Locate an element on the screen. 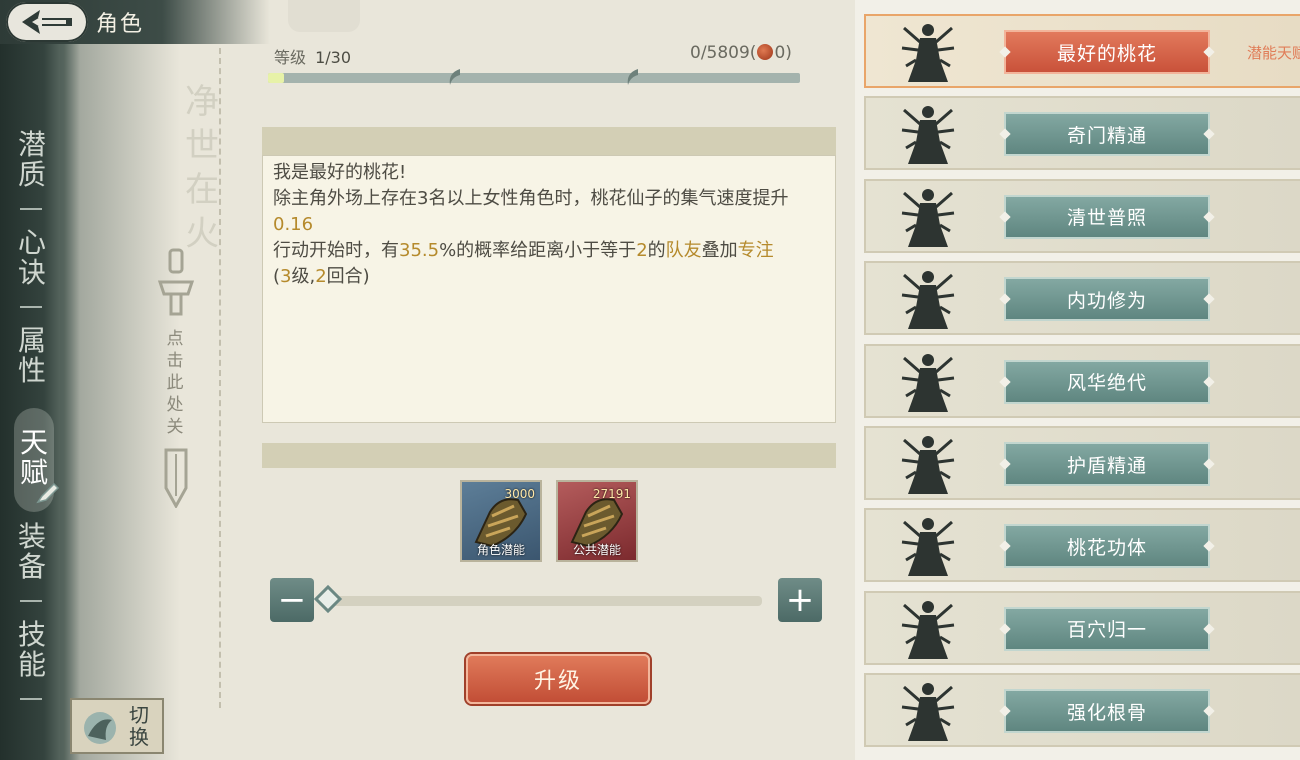  sword-hilt-icon is located at coordinates (176, 282).